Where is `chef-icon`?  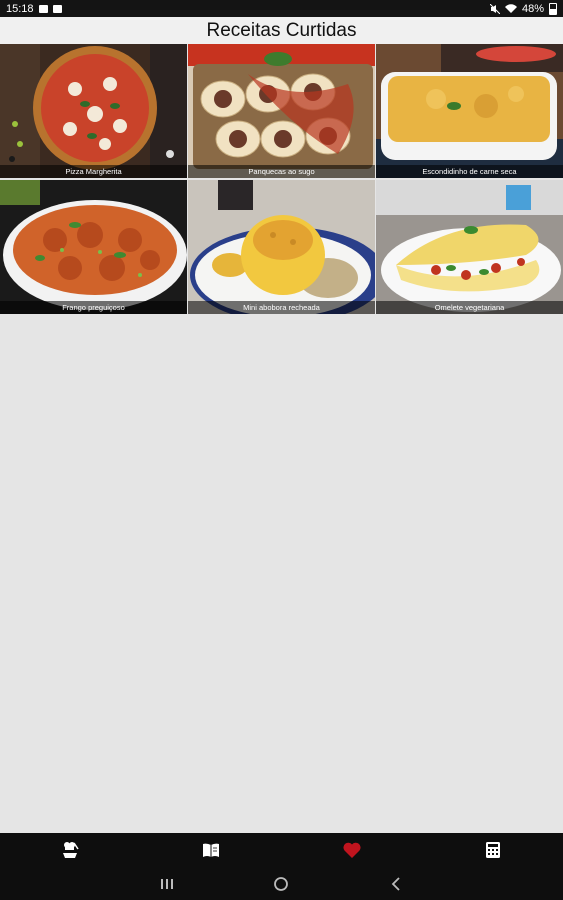
chef-icon is located at coordinates (71, 850).